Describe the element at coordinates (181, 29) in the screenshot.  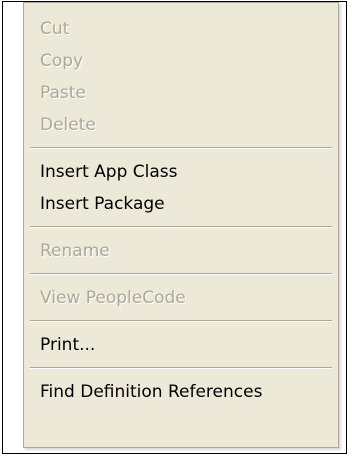
I see `menu-item-cut: Cut` at that location.